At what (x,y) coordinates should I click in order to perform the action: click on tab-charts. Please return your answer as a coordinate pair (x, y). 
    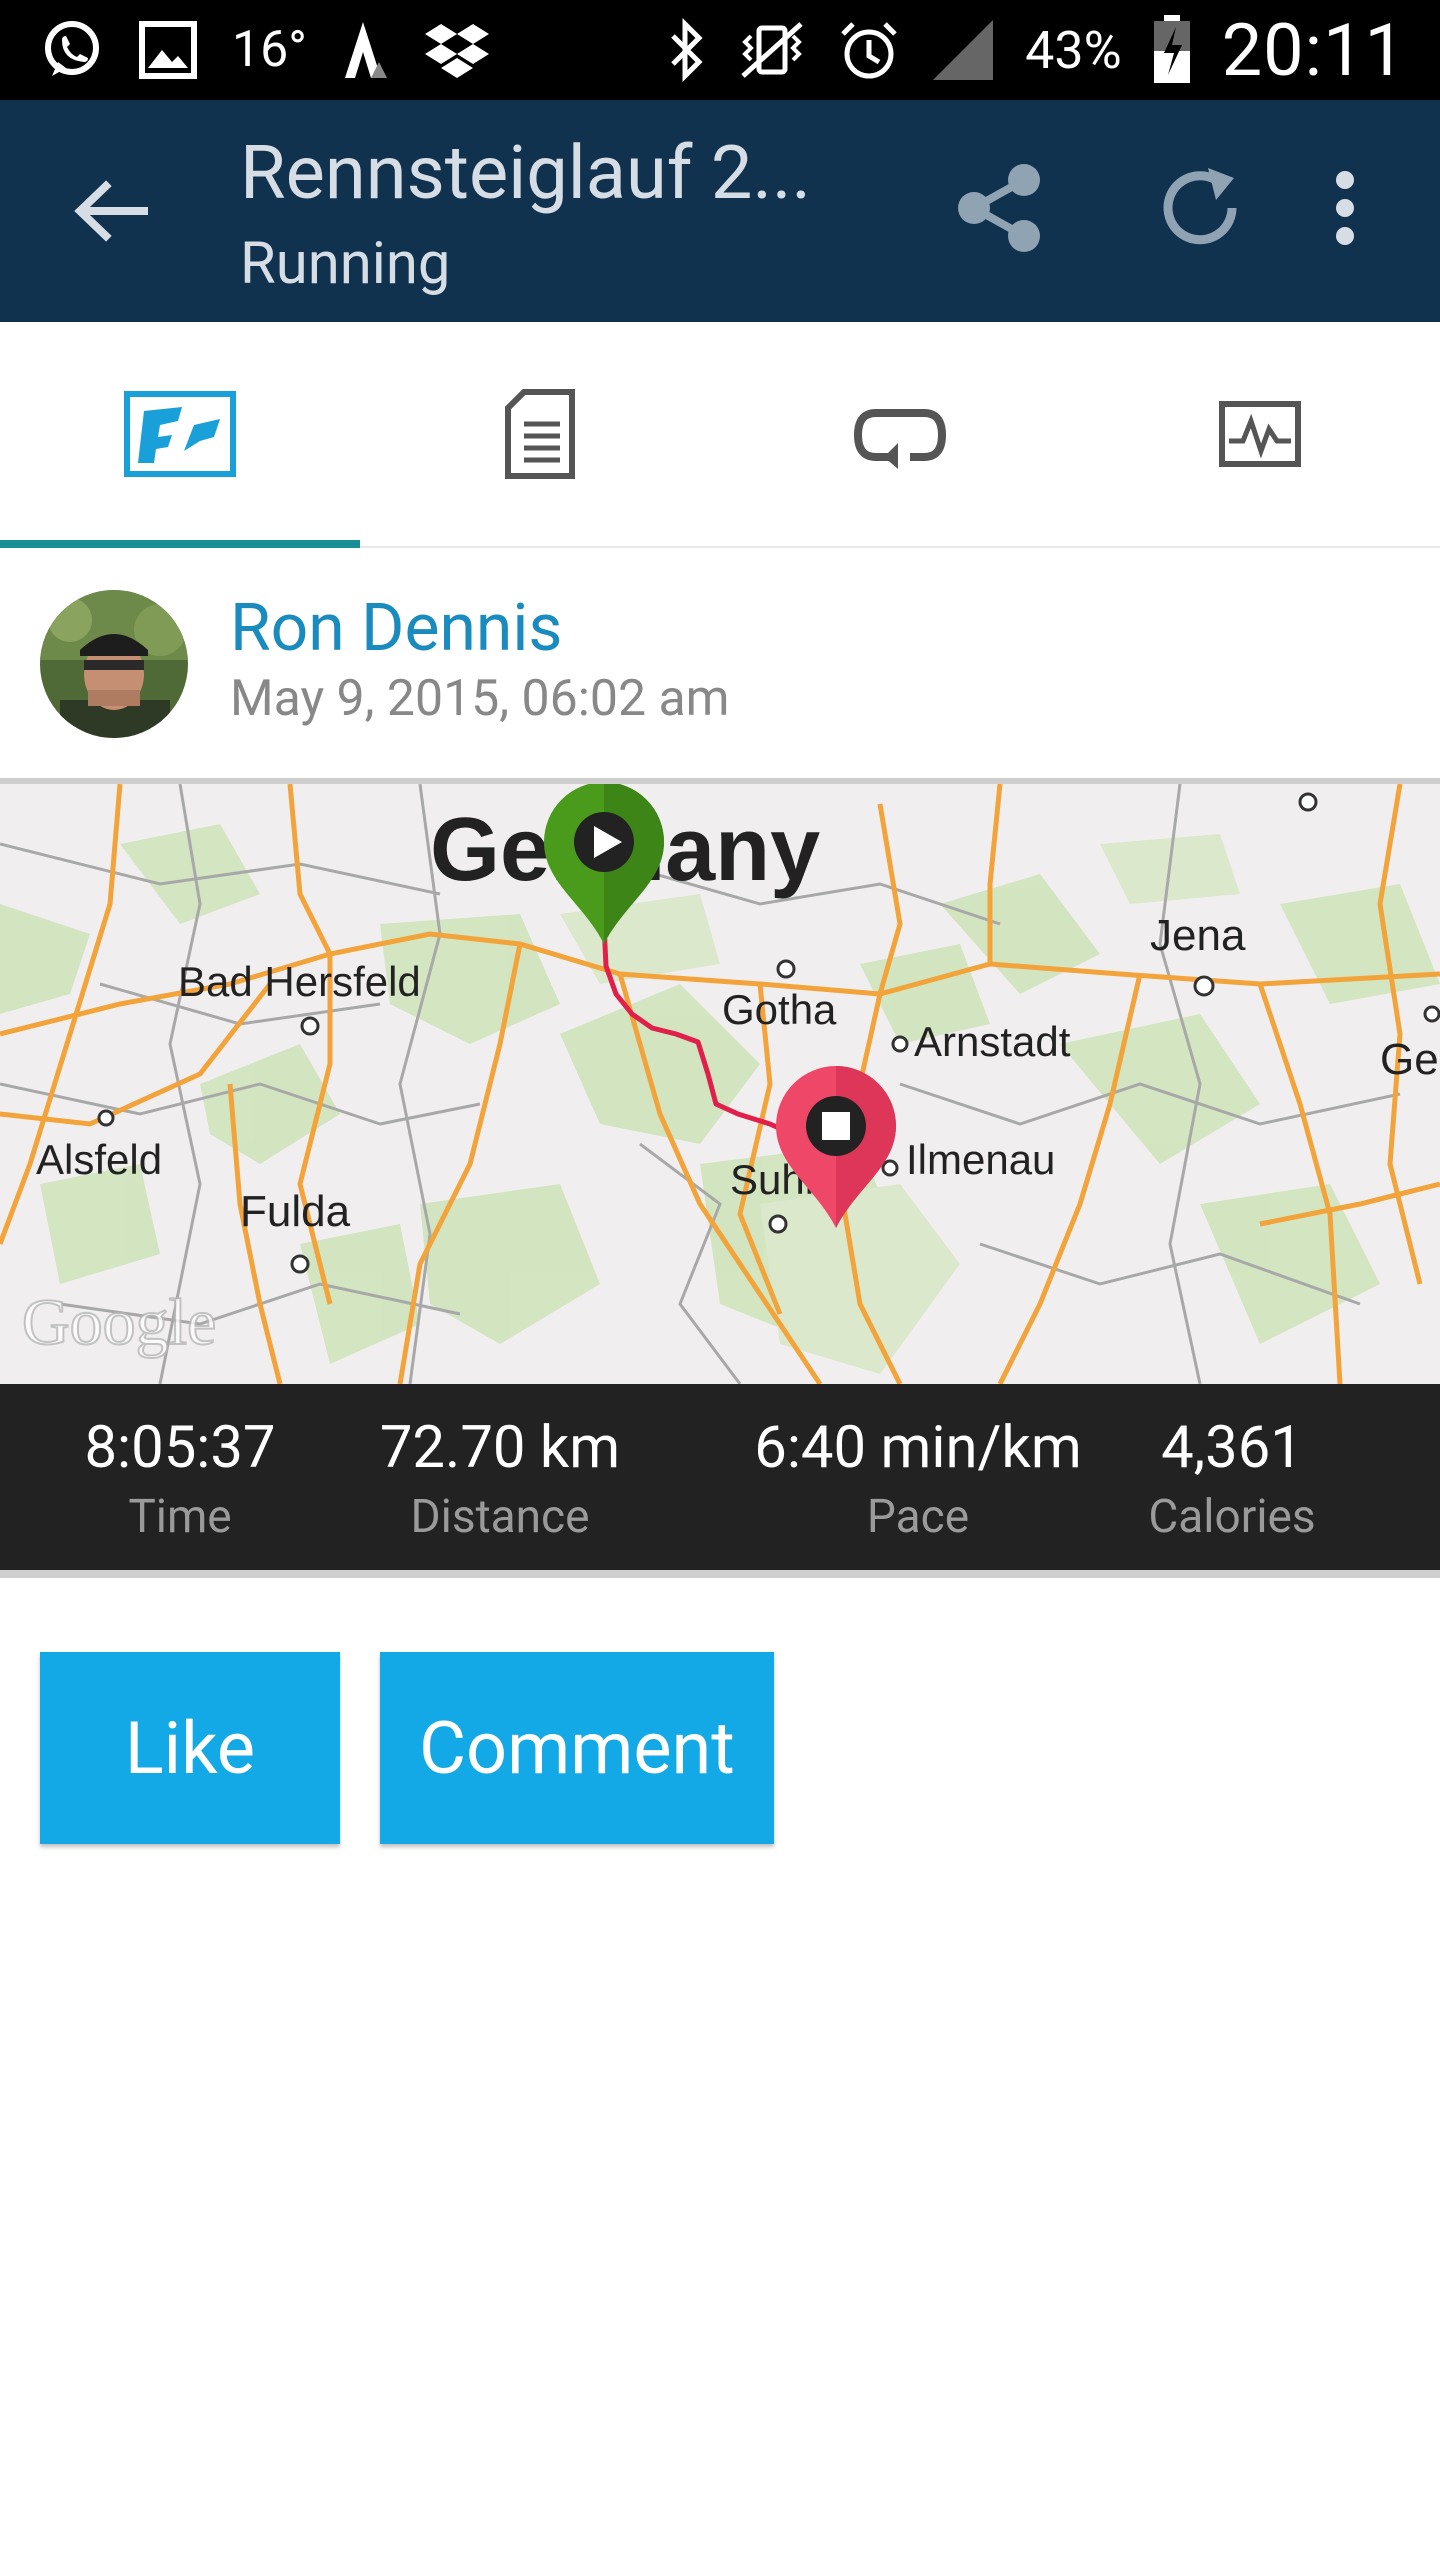
    Looking at the image, I should click on (1260, 434).